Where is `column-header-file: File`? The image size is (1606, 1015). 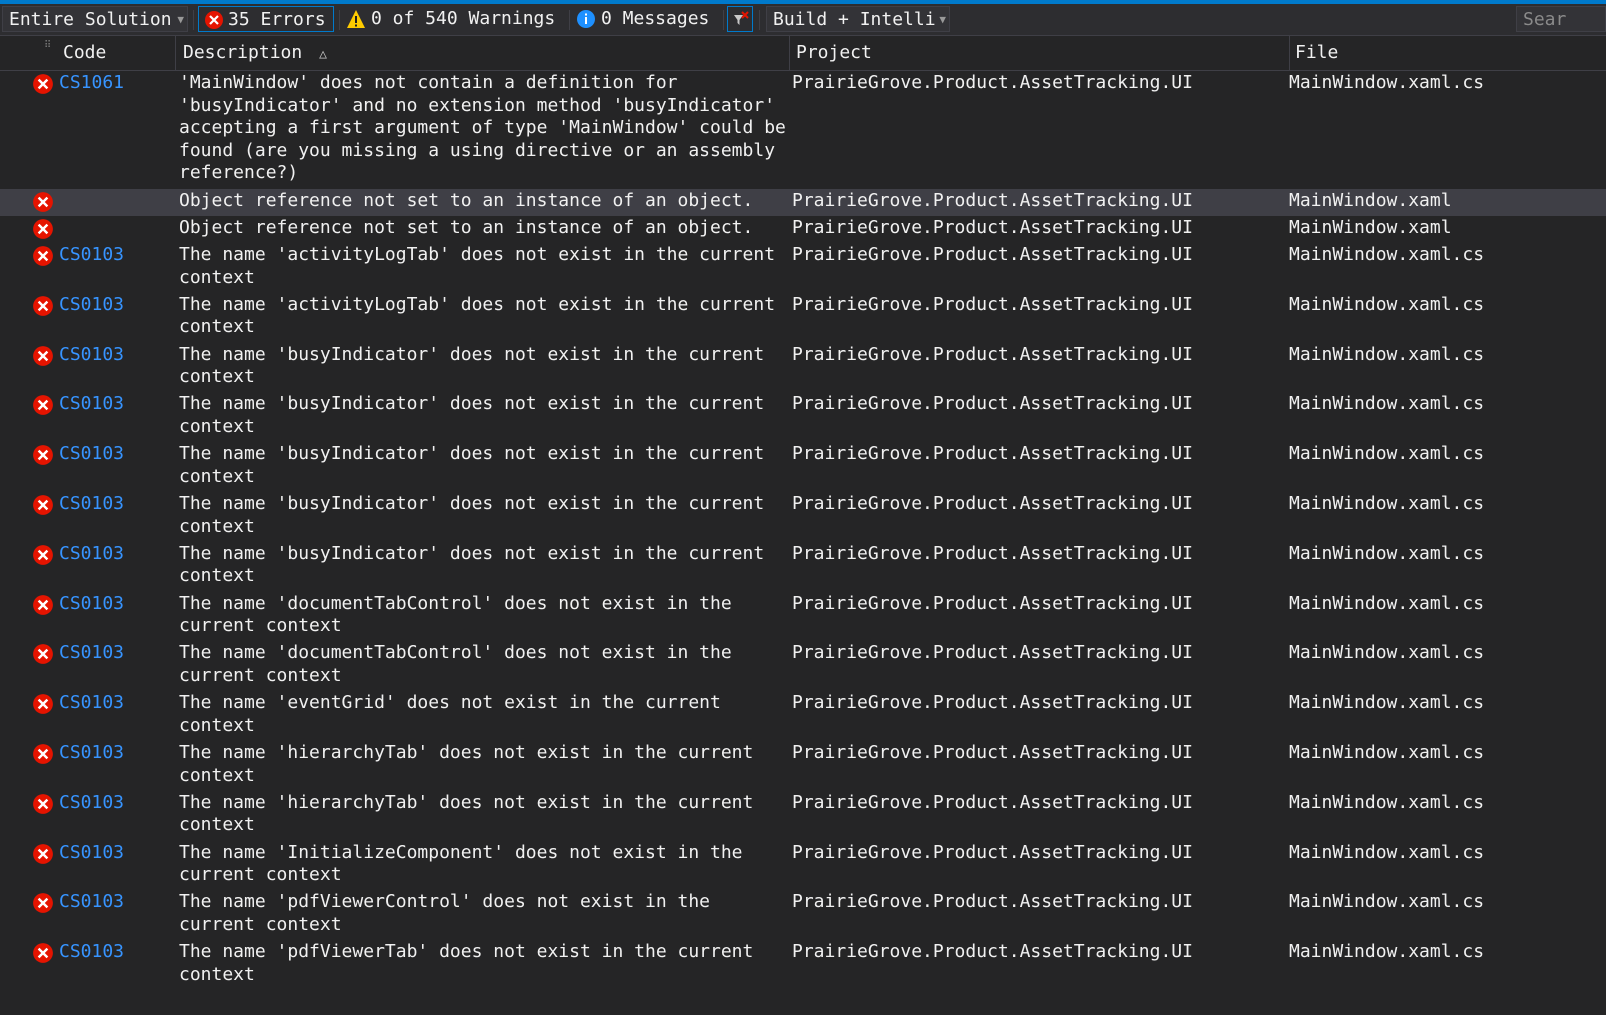 column-header-file: File is located at coordinates (1445, 53).